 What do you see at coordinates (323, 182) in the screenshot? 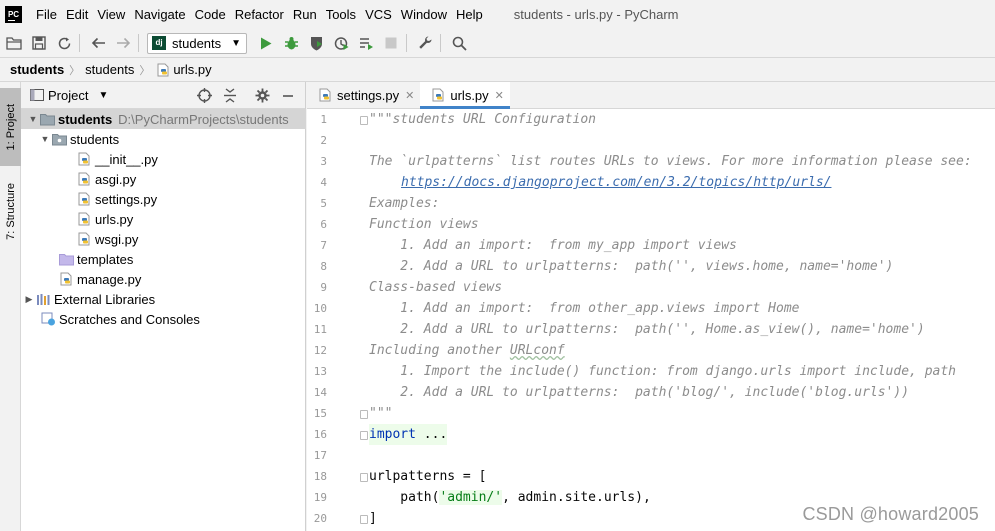
I see `line-number: 4` at bounding box center [323, 182].